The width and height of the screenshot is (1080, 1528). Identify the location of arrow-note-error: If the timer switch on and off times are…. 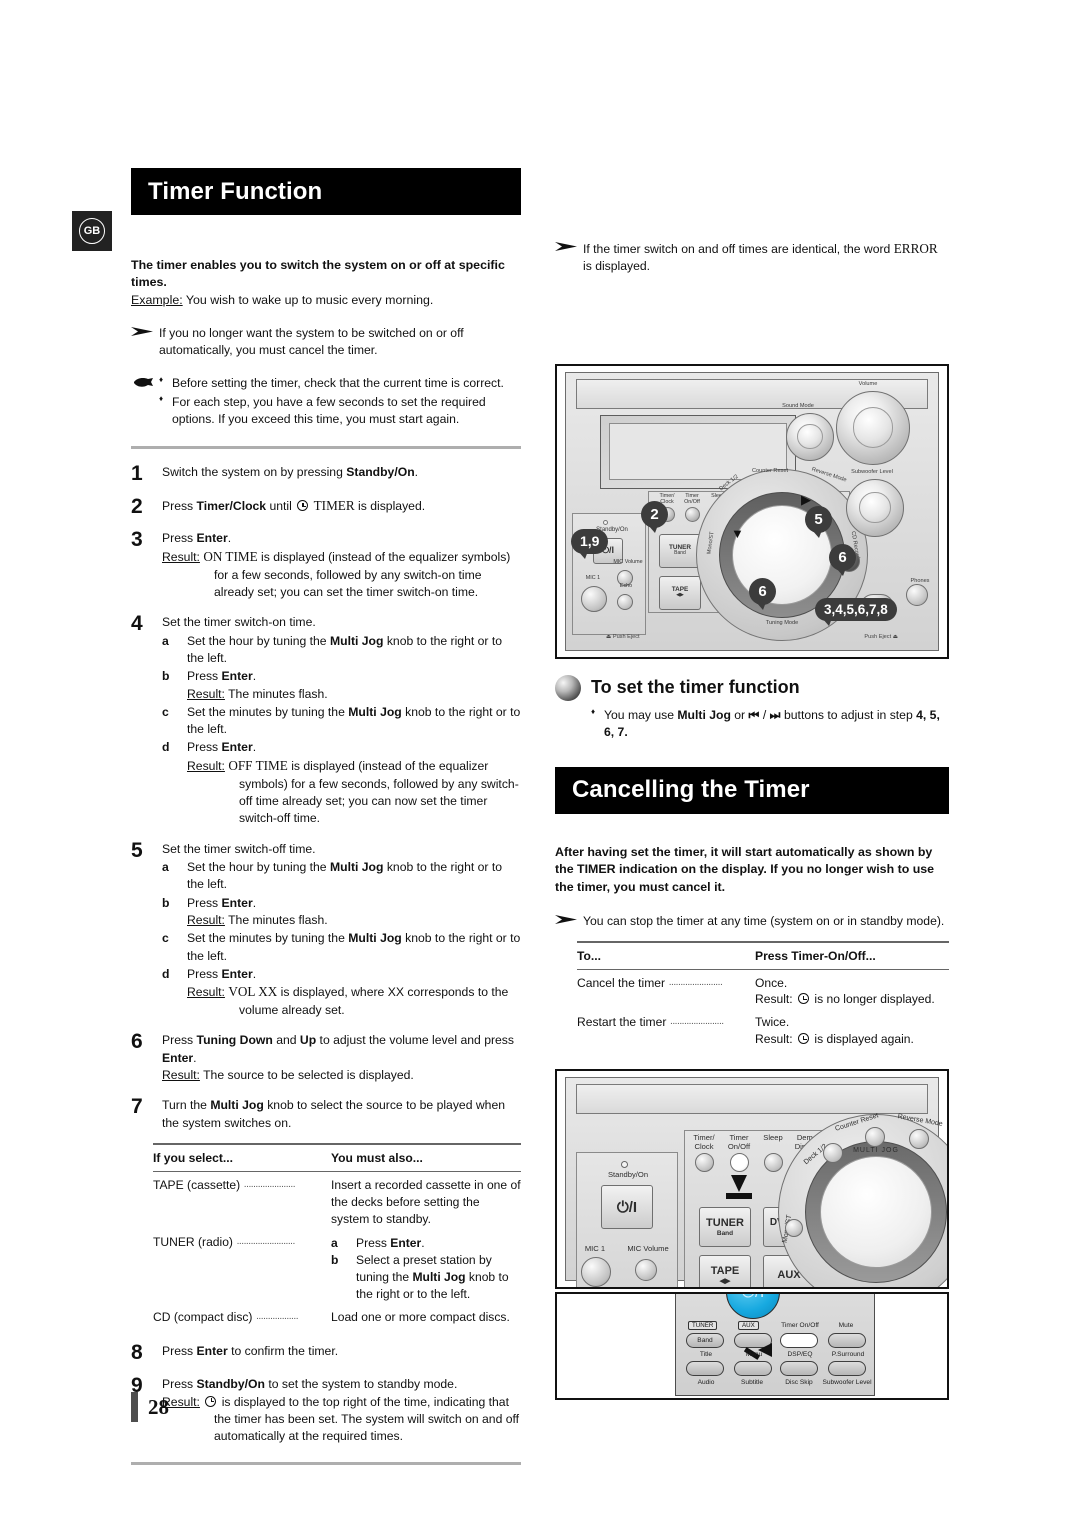
(752, 258).